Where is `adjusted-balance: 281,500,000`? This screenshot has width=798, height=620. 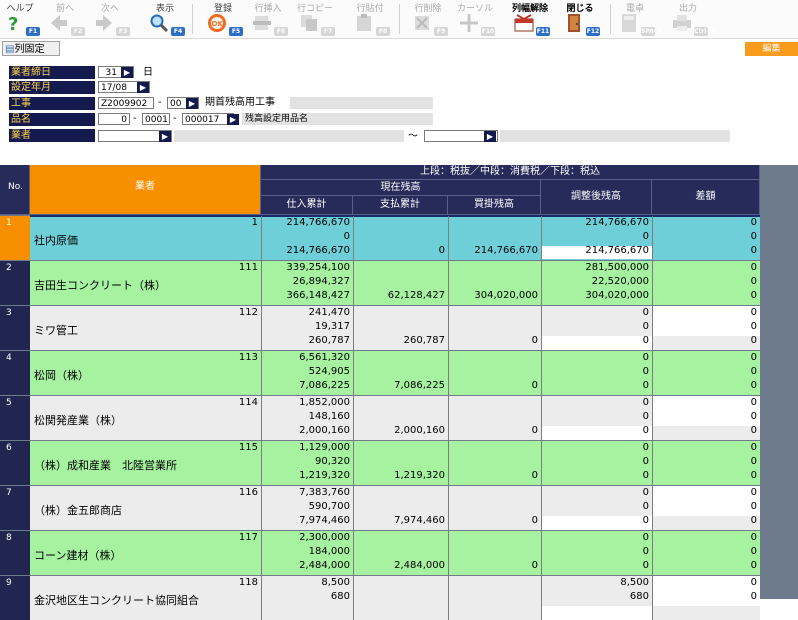 adjusted-balance: 281,500,000 is located at coordinates (596, 268).